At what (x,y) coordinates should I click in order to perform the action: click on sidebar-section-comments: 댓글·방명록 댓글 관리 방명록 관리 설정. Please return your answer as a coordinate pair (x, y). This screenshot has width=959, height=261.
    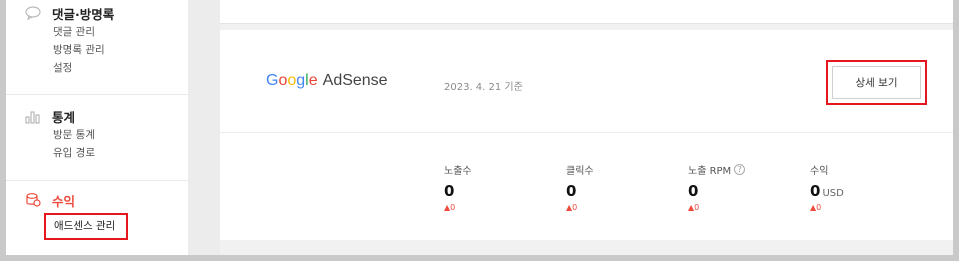
    Looking at the image, I should click on (104, 40).